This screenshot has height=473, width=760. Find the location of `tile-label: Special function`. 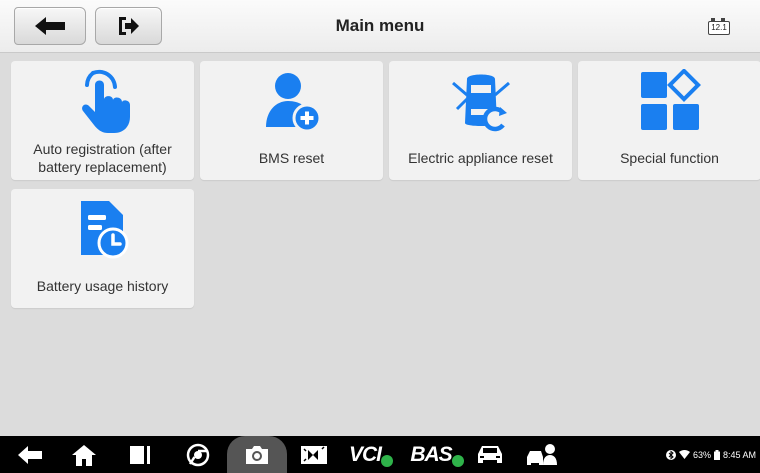

tile-label: Special function is located at coordinates (669, 158).